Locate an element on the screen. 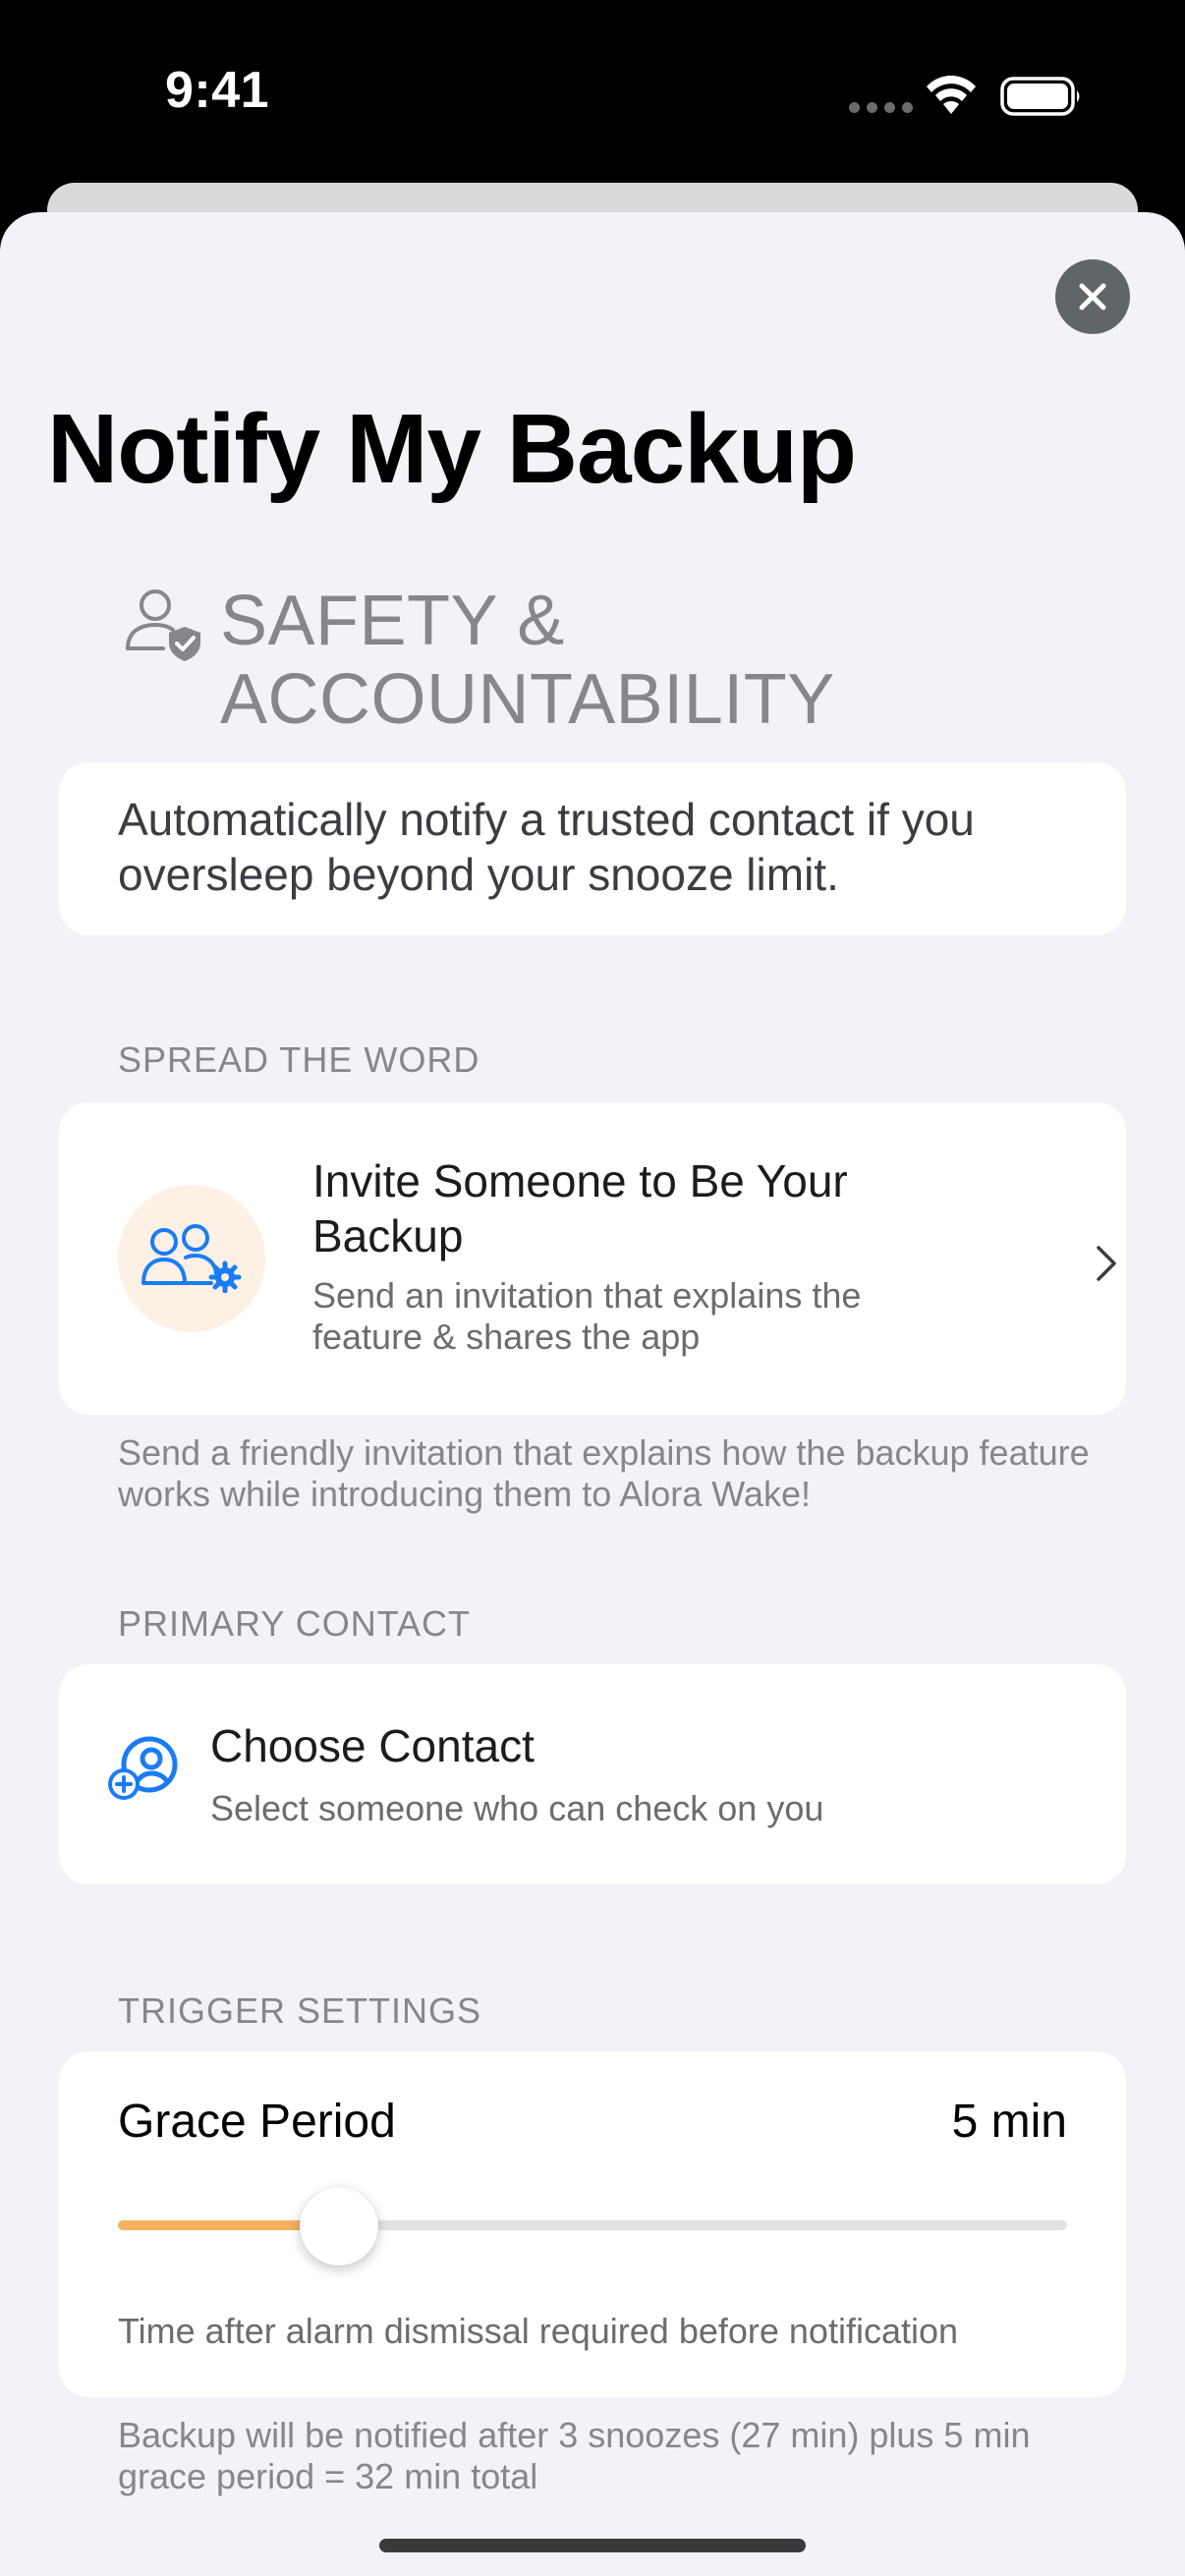 This screenshot has height=2576, width=1185. home-indicator is located at coordinates (592, 2545).